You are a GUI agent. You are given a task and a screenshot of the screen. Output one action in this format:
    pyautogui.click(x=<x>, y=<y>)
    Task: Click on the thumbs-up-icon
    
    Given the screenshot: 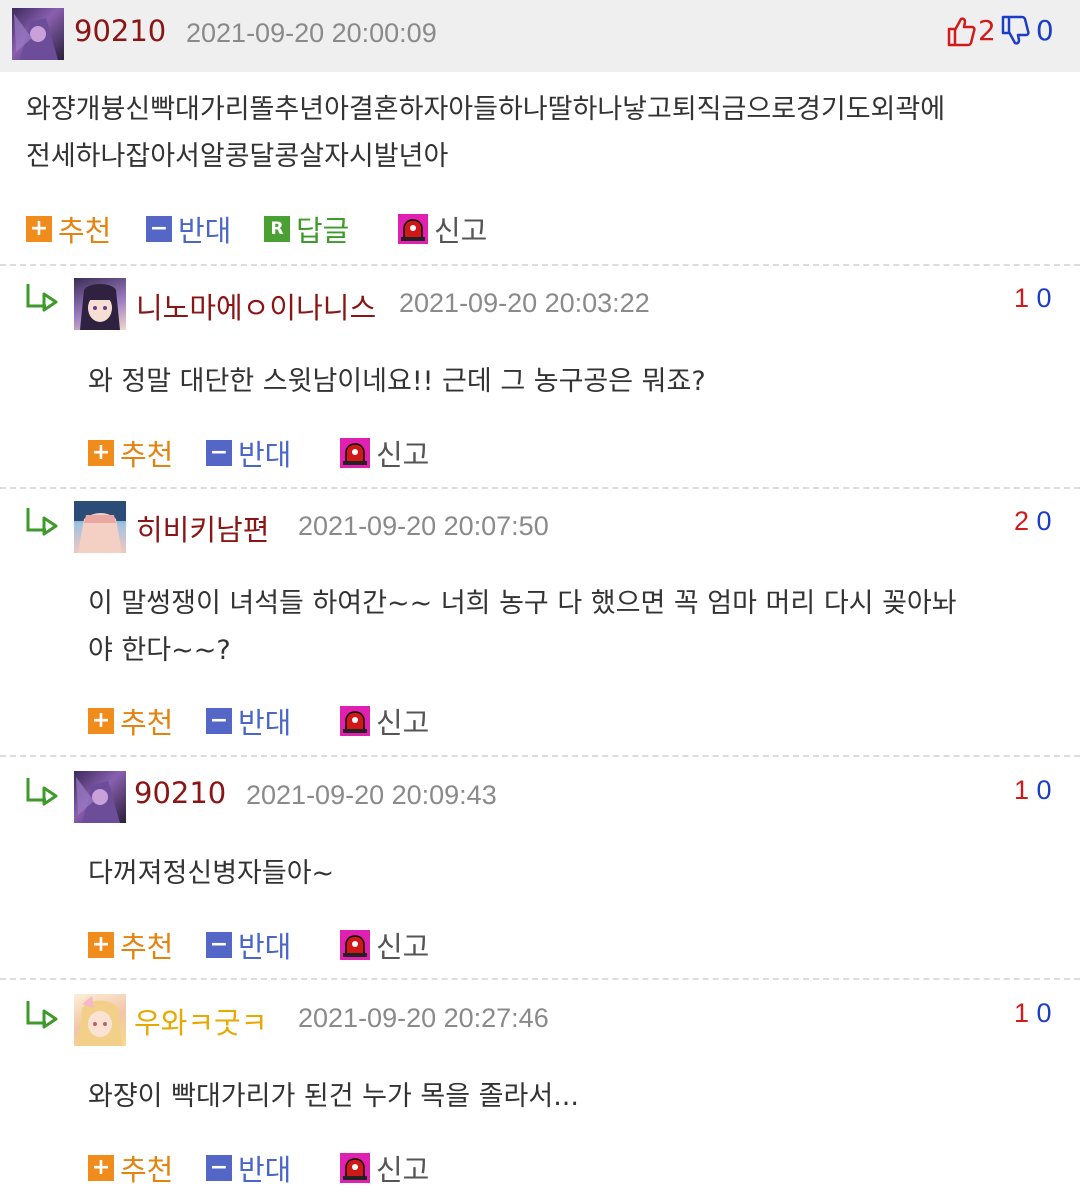 What is the action you would take?
    pyautogui.click(x=961, y=31)
    